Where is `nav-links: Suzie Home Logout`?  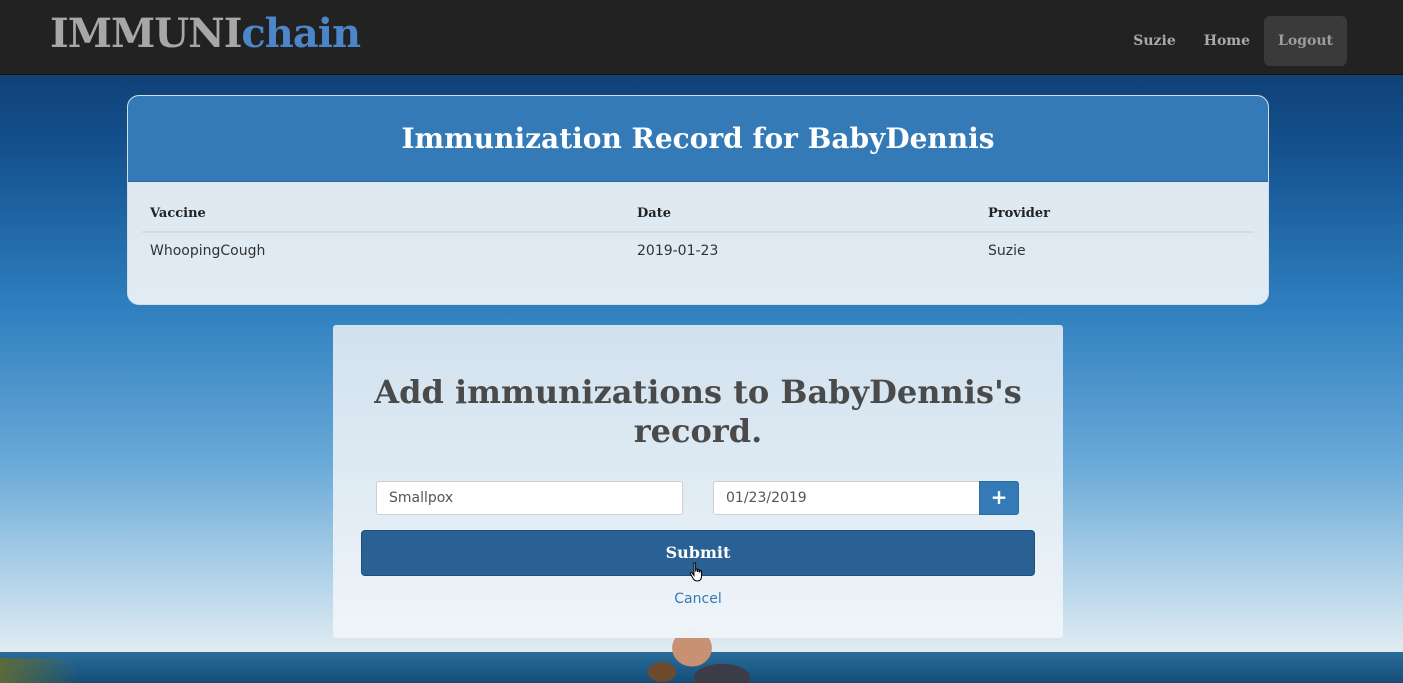
nav-links: Suzie Home Logout is located at coordinates (1233, 41).